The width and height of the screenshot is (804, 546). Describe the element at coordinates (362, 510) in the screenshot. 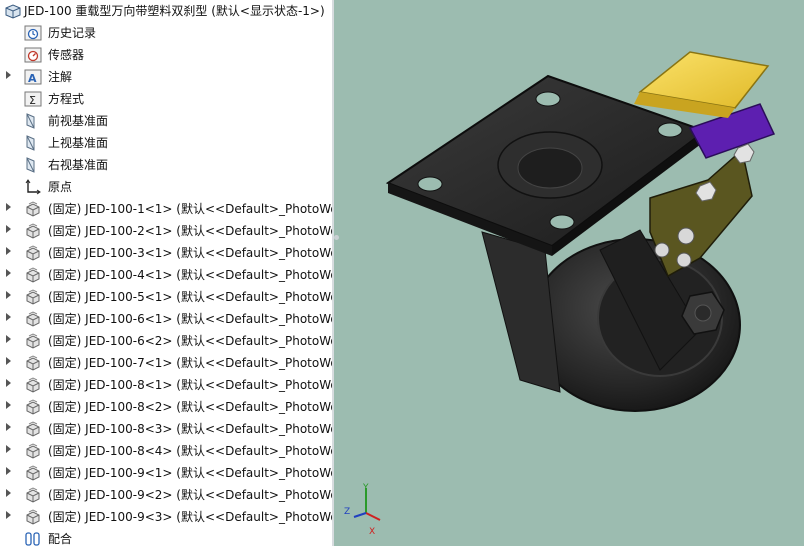

I see `view-triad: Y X Z` at that location.